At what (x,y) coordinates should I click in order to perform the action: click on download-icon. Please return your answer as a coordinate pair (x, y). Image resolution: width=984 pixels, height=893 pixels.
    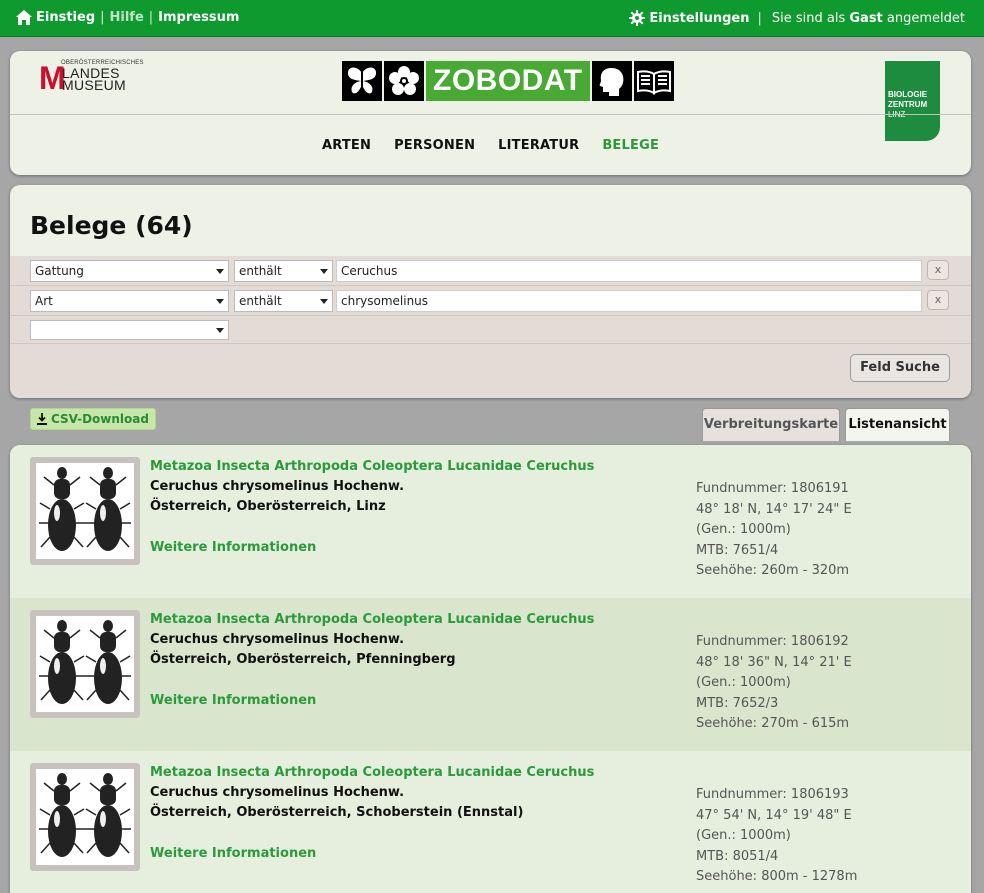
    Looking at the image, I should click on (42, 419).